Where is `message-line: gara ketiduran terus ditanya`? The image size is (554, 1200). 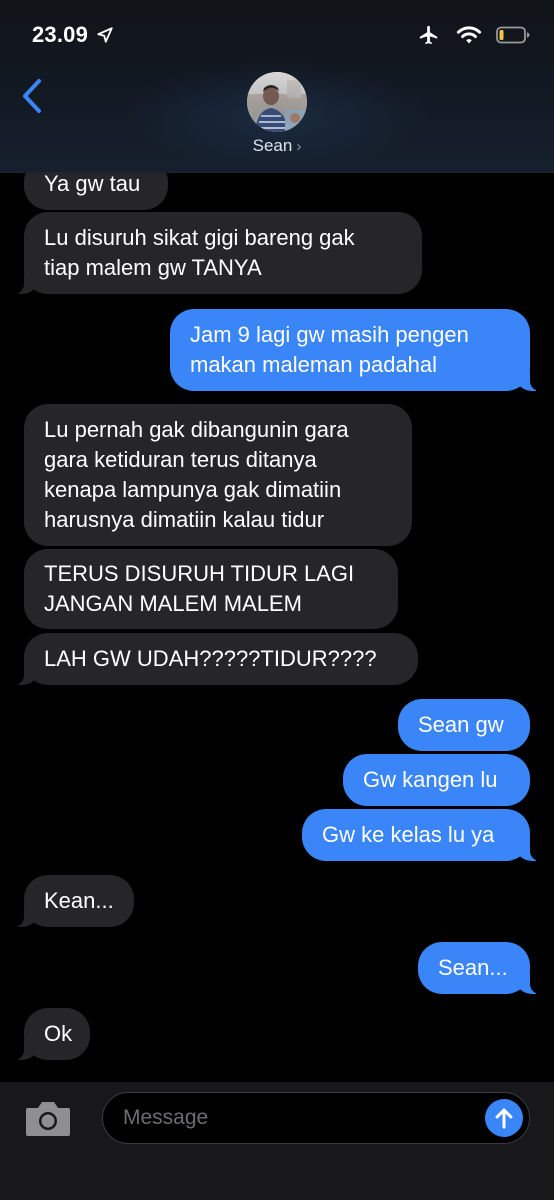 message-line: gara ketiduran terus ditanya is located at coordinates (180, 459).